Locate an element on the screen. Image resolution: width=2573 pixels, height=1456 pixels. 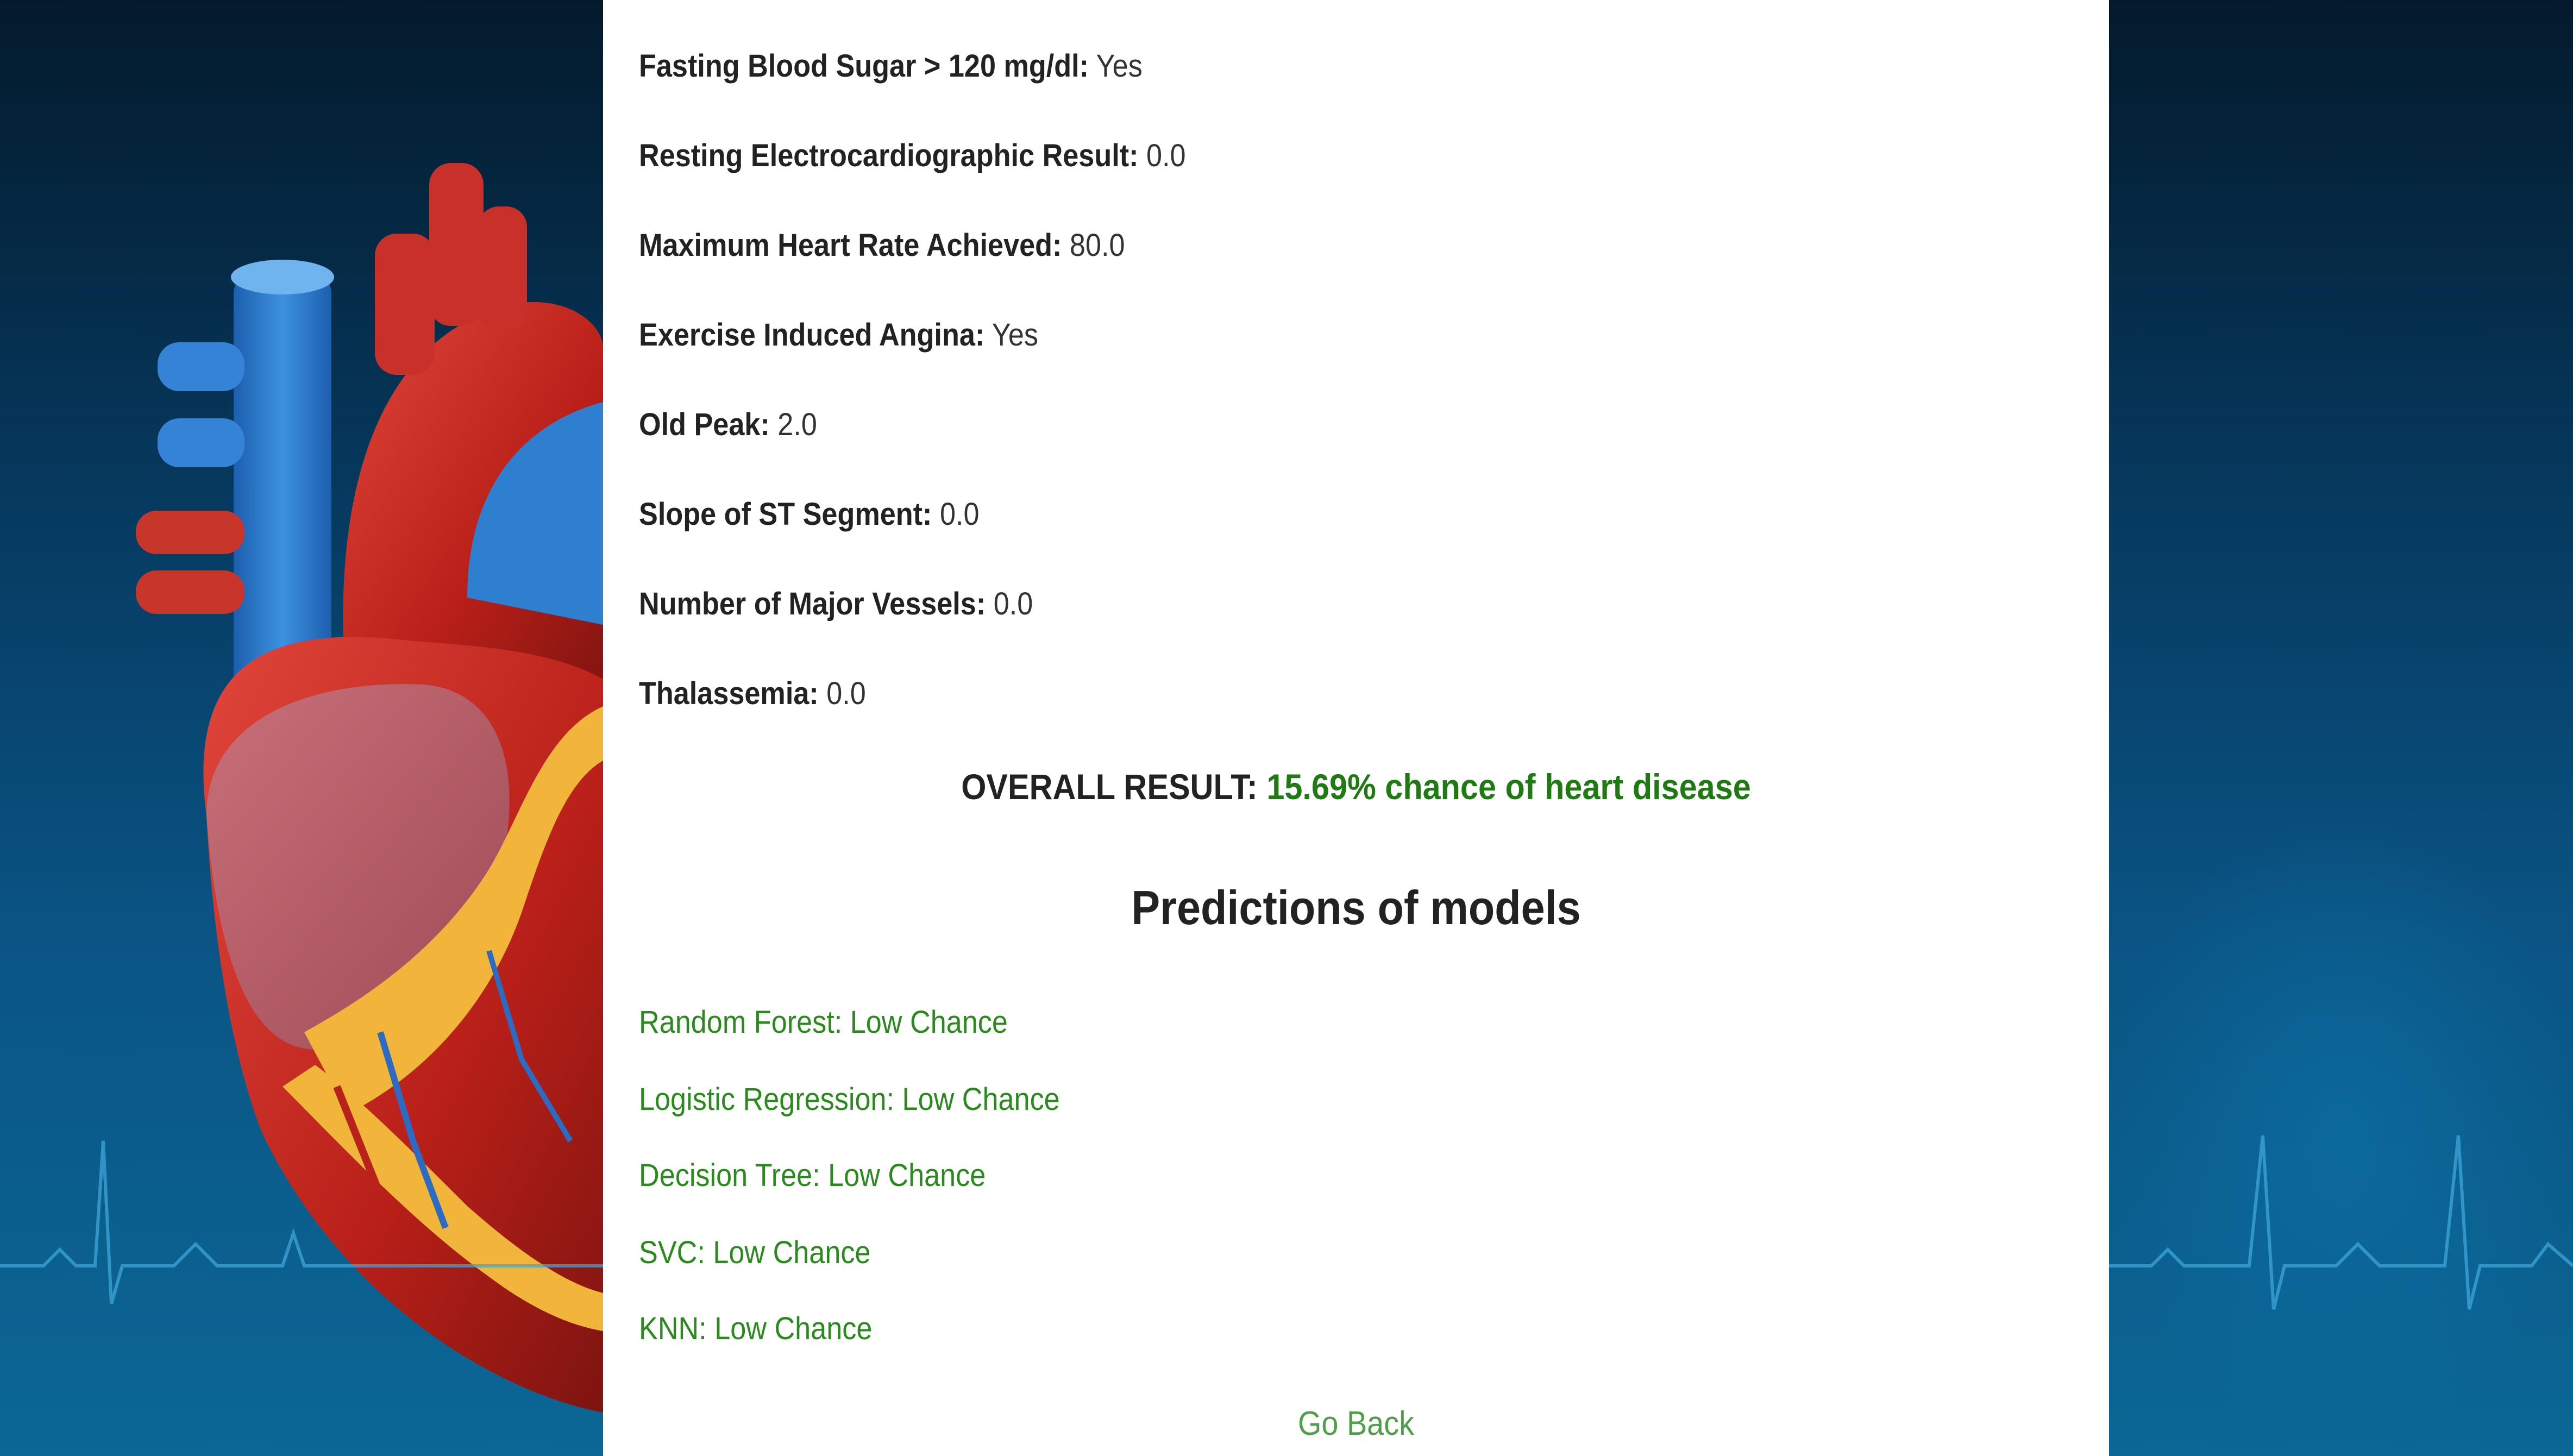
field-resting-ecg: Resting Electrocardiographic Result: 0.0 is located at coordinates (913, 155).